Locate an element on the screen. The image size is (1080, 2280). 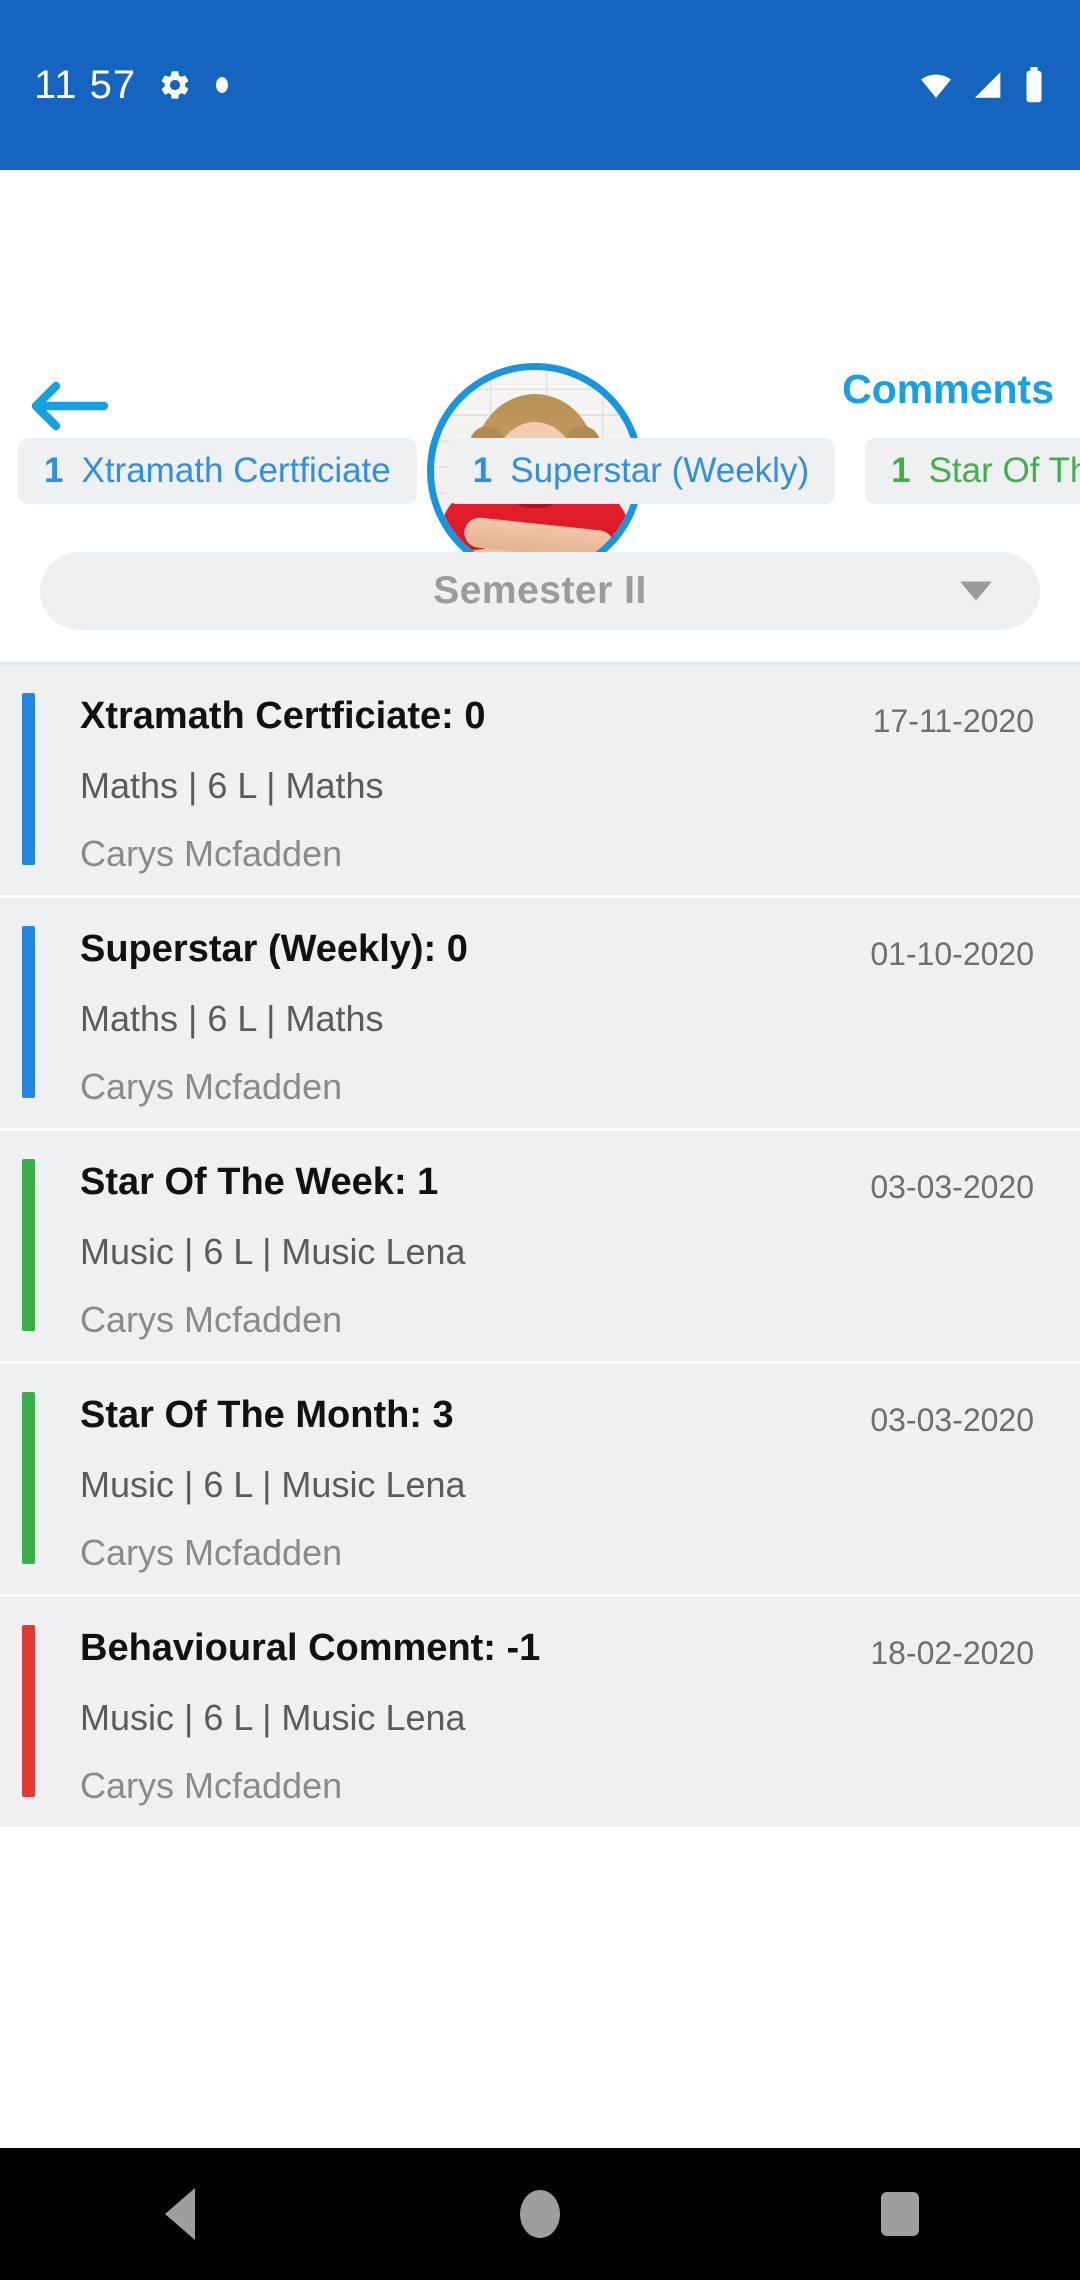
cellular-signal-icon is located at coordinates (989, 85).